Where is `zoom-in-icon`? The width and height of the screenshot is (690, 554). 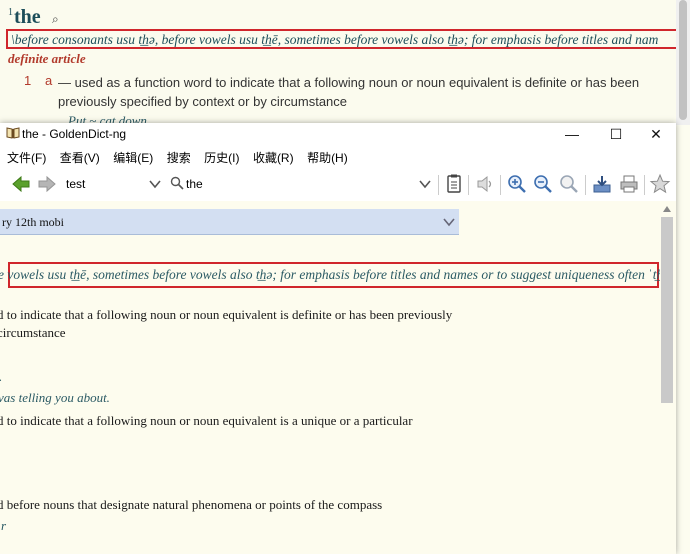 zoom-in-icon is located at coordinates (517, 184).